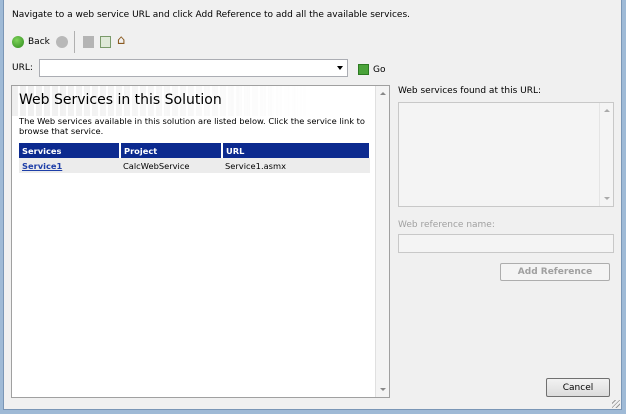 The height and width of the screenshot is (414, 626). I want to click on list-scrollbar, so click(606, 154).